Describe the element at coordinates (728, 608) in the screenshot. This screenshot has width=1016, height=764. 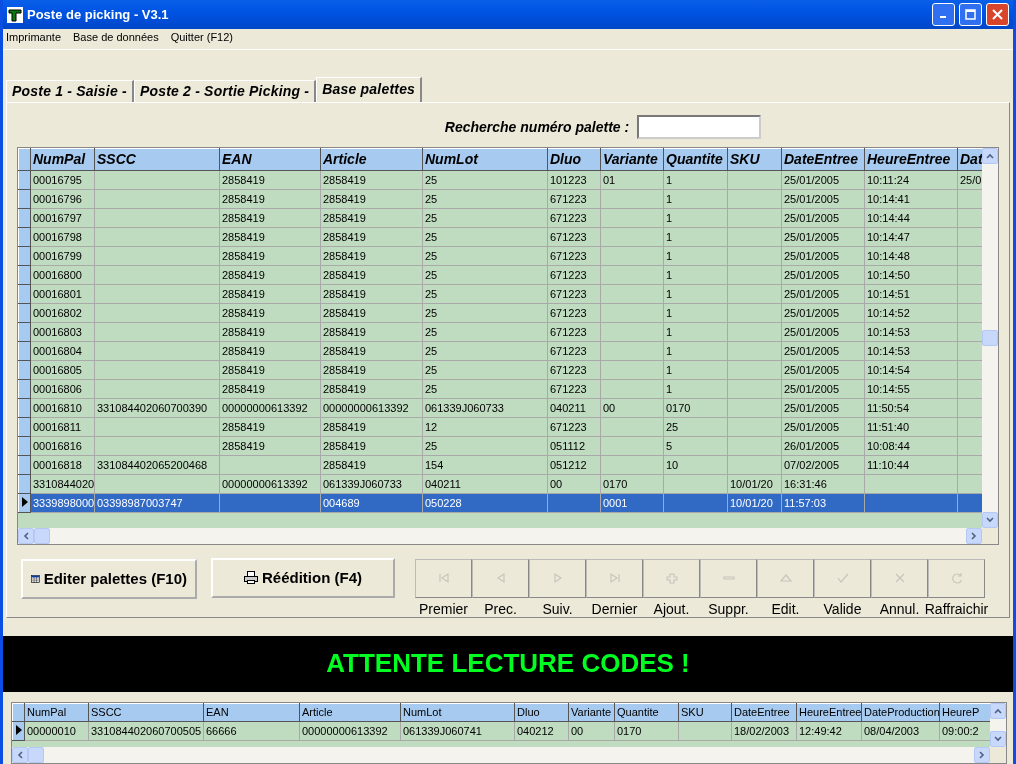
I see `navigator-label: Suppr.` at that location.